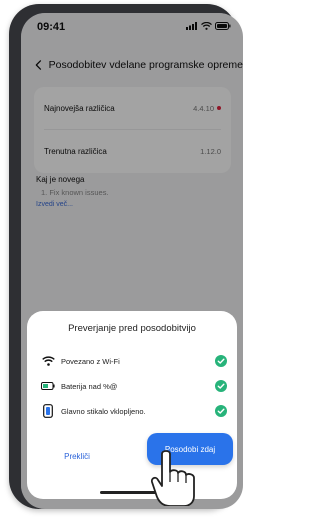 This screenshot has height=517, width=320. What do you see at coordinates (134, 361) in the screenshot?
I see `check-row-wifi: Povezano z Wi-Fi` at bounding box center [134, 361].